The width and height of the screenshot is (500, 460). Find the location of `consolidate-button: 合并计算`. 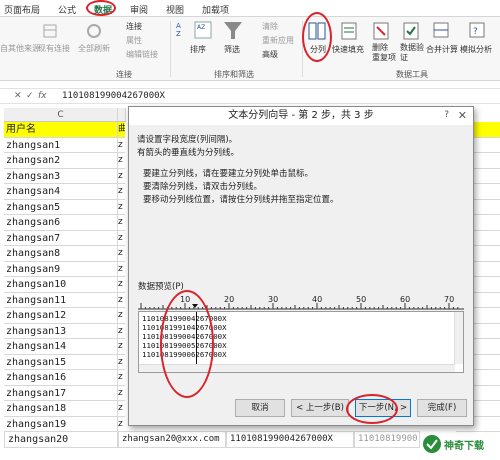

consolidate-button: 合并计算 is located at coordinates (442, 49).